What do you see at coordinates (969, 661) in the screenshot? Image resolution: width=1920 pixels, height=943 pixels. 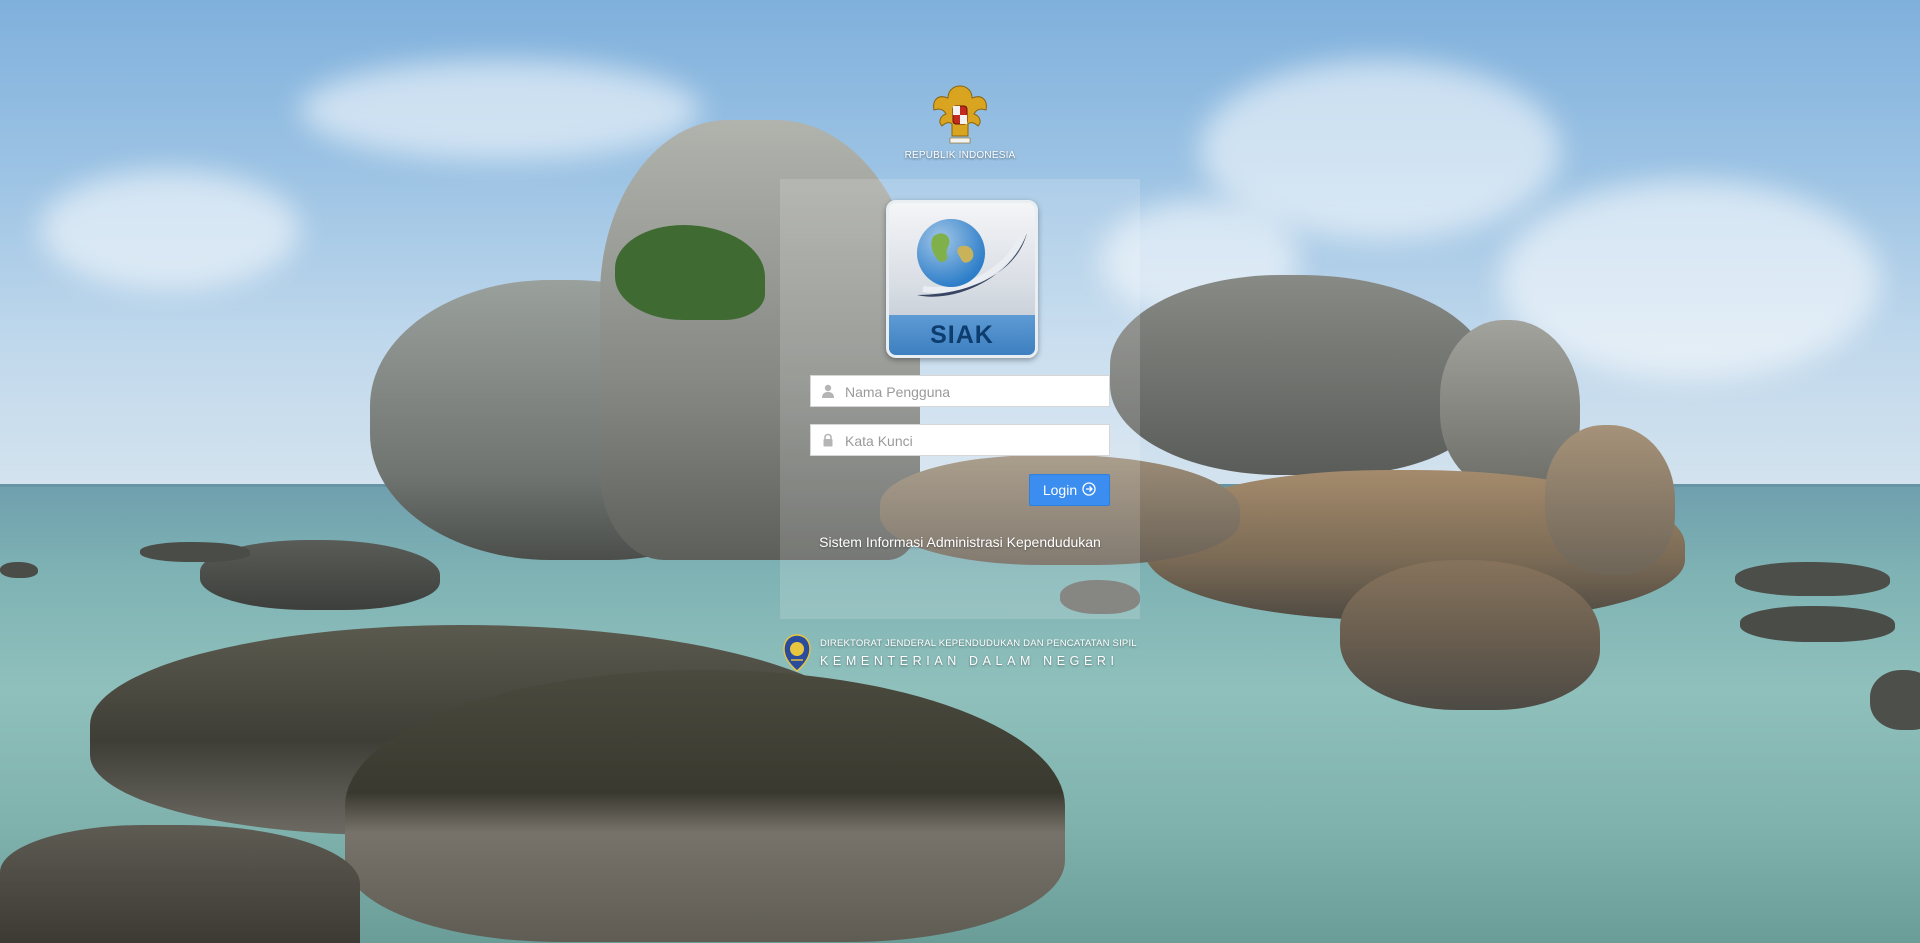 I see `footer-ministry: KEMENTERIAN DALAM NEGERI` at bounding box center [969, 661].